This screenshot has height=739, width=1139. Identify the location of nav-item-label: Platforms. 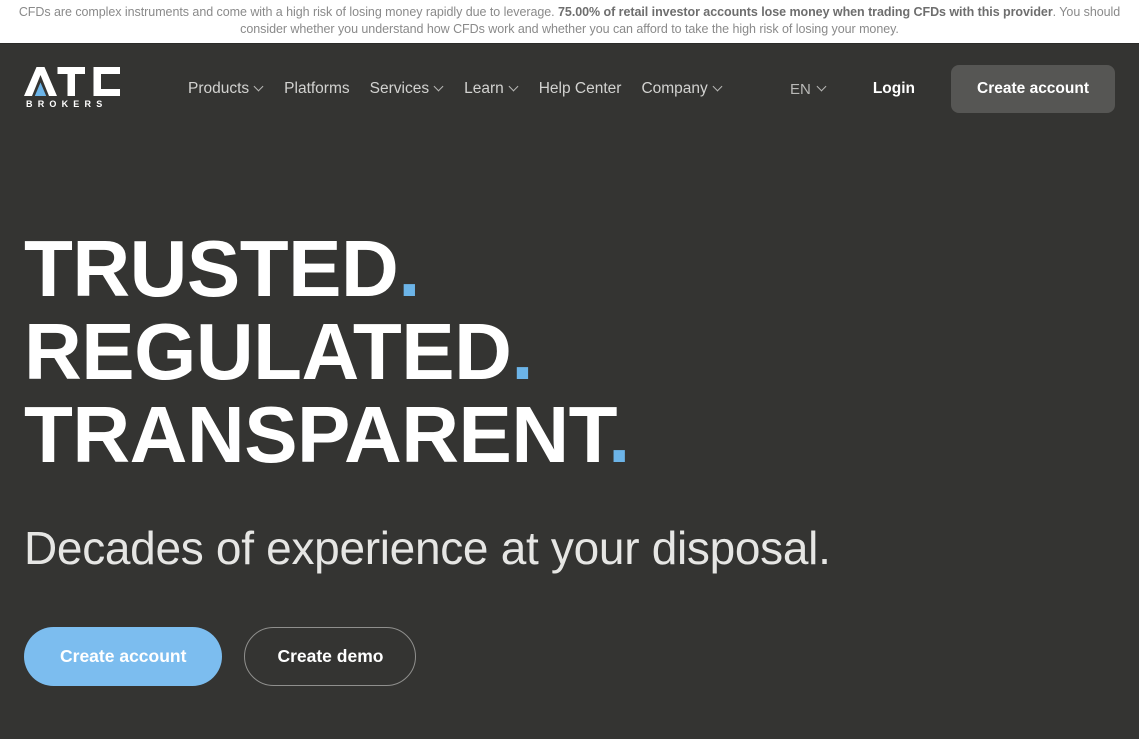
(317, 88).